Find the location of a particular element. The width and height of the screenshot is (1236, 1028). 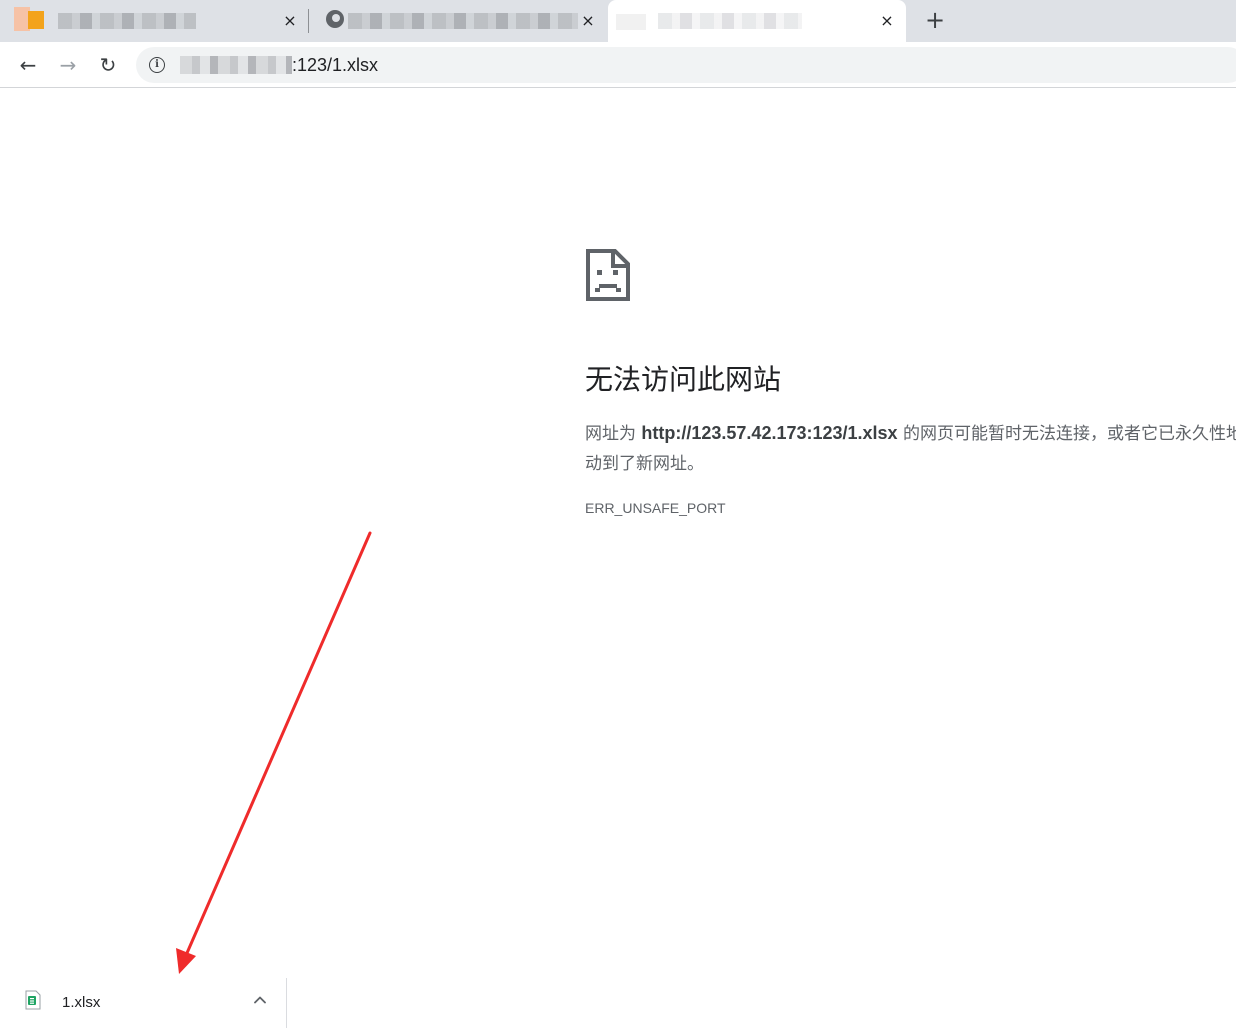

error-desc-prefix: 网址为 is located at coordinates (613, 434).